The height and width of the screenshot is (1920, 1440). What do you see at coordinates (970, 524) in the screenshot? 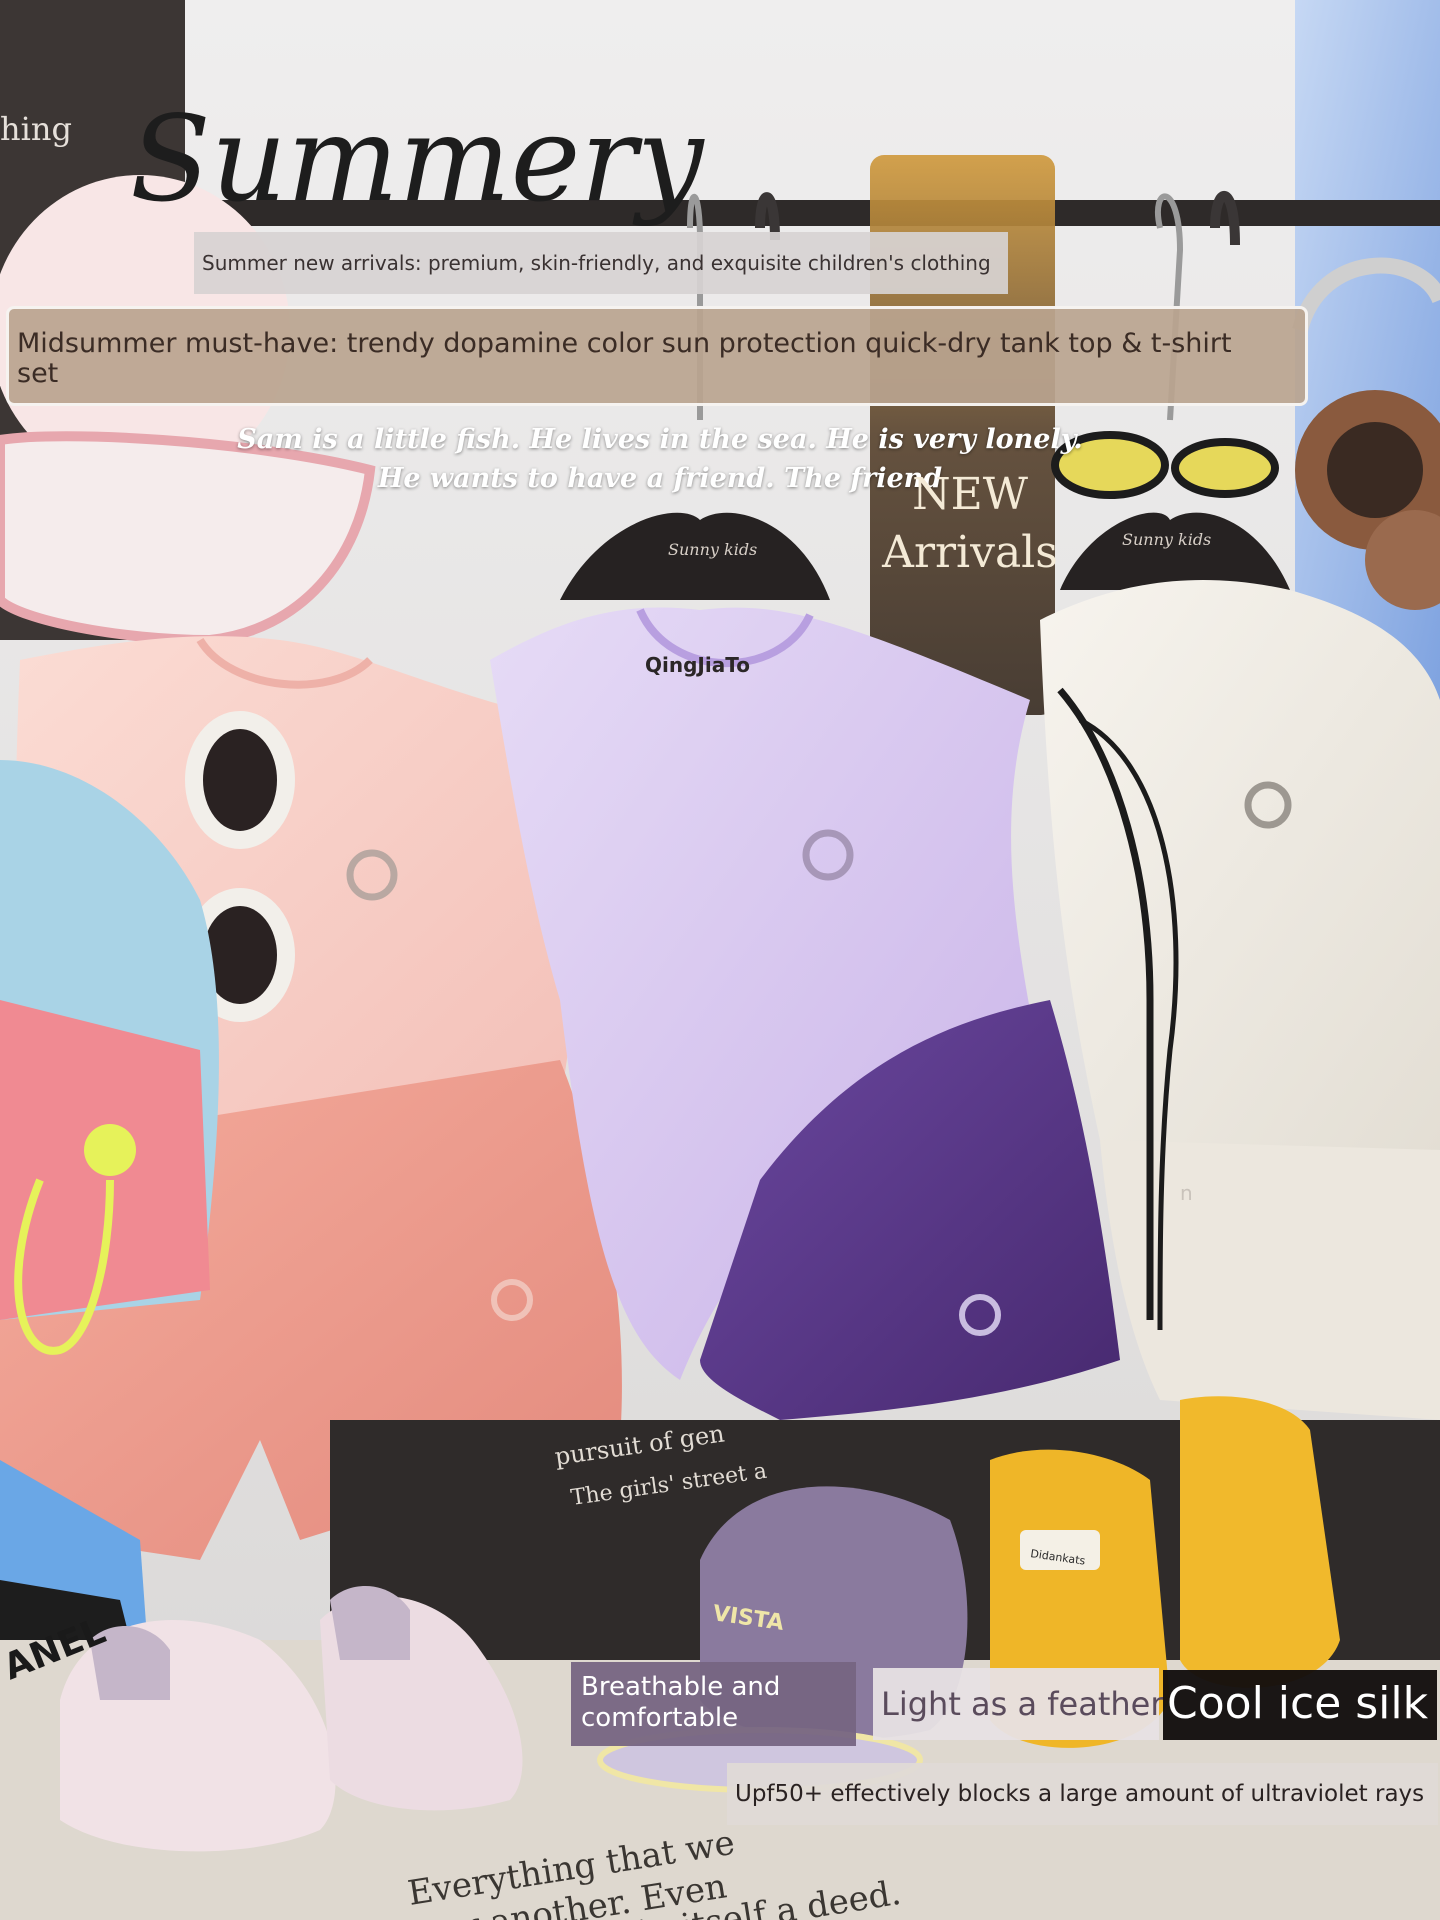
I see `new-arrivals-text: NEW Arrivals` at bounding box center [970, 524].